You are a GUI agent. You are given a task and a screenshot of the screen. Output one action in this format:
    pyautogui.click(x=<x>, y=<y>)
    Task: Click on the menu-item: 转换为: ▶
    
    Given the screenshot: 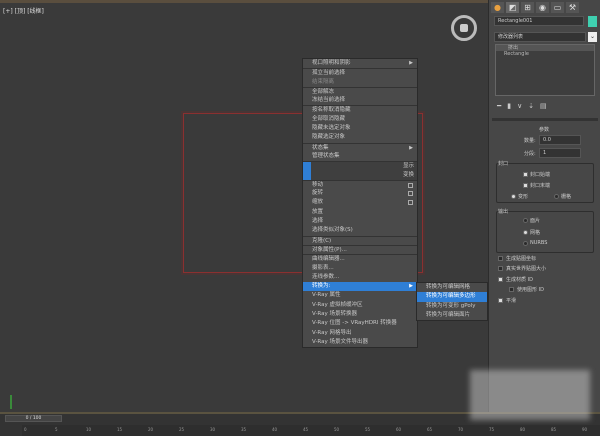 What is the action you would take?
    pyautogui.click(x=360, y=287)
    